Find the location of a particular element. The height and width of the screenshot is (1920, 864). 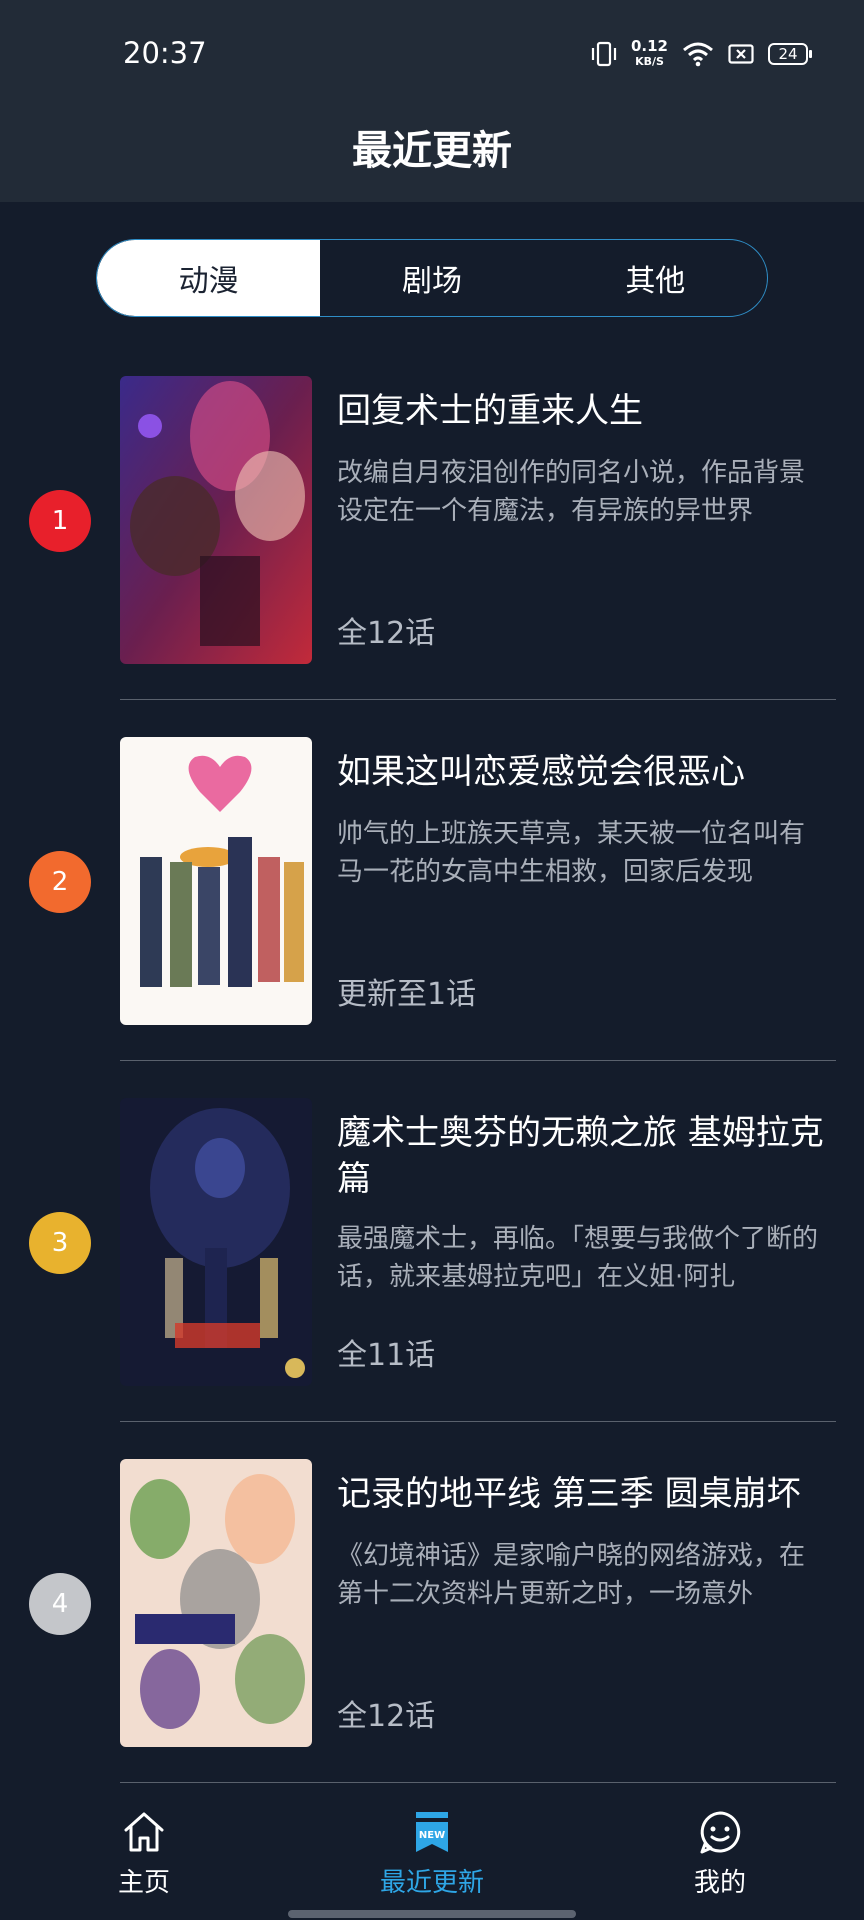

tab-mine: 我的 is located at coordinates (720, 1853).